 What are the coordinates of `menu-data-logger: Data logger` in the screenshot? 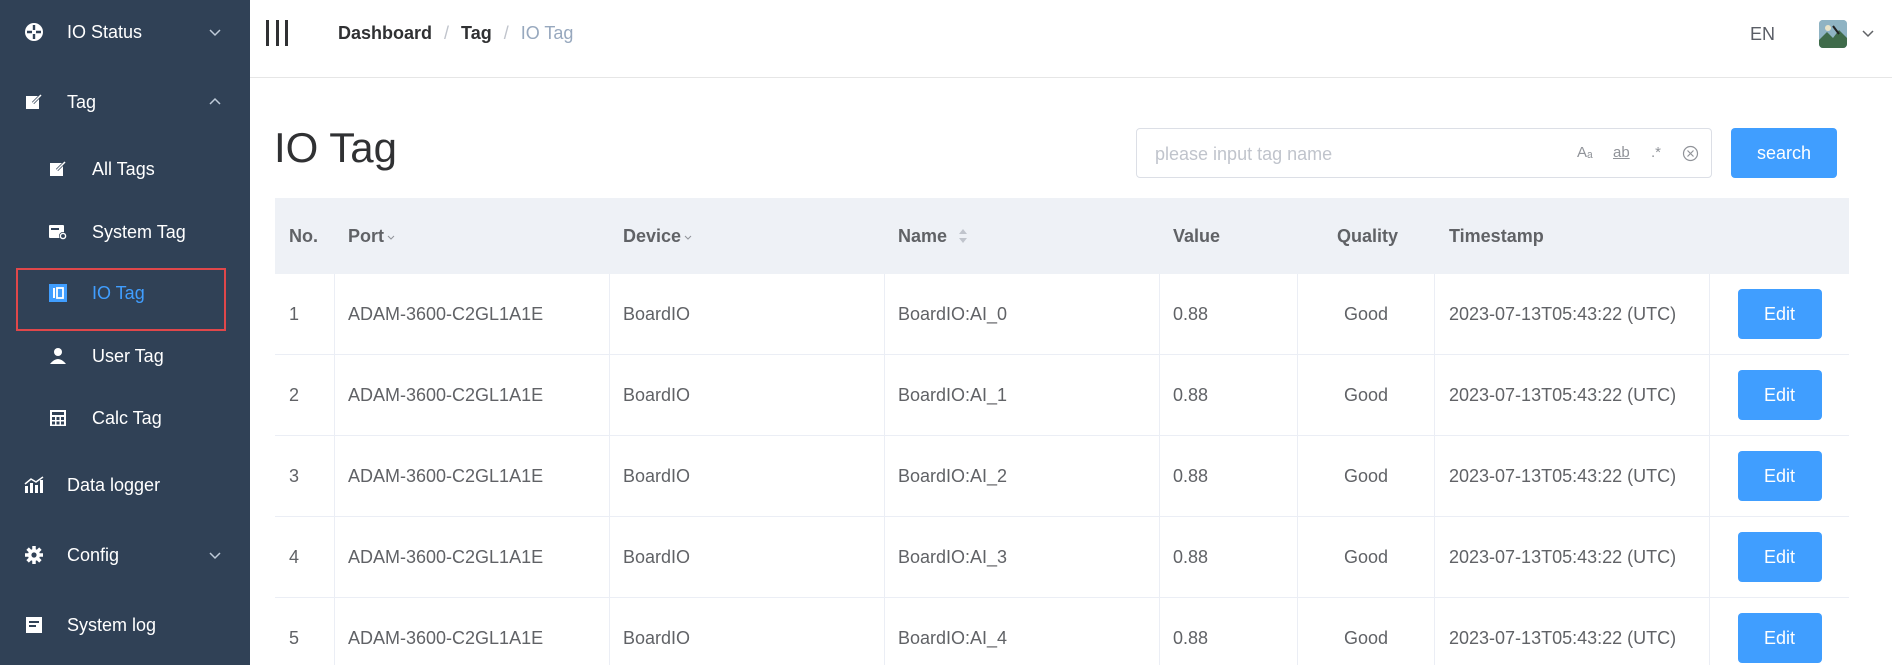 It's located at (125, 485).